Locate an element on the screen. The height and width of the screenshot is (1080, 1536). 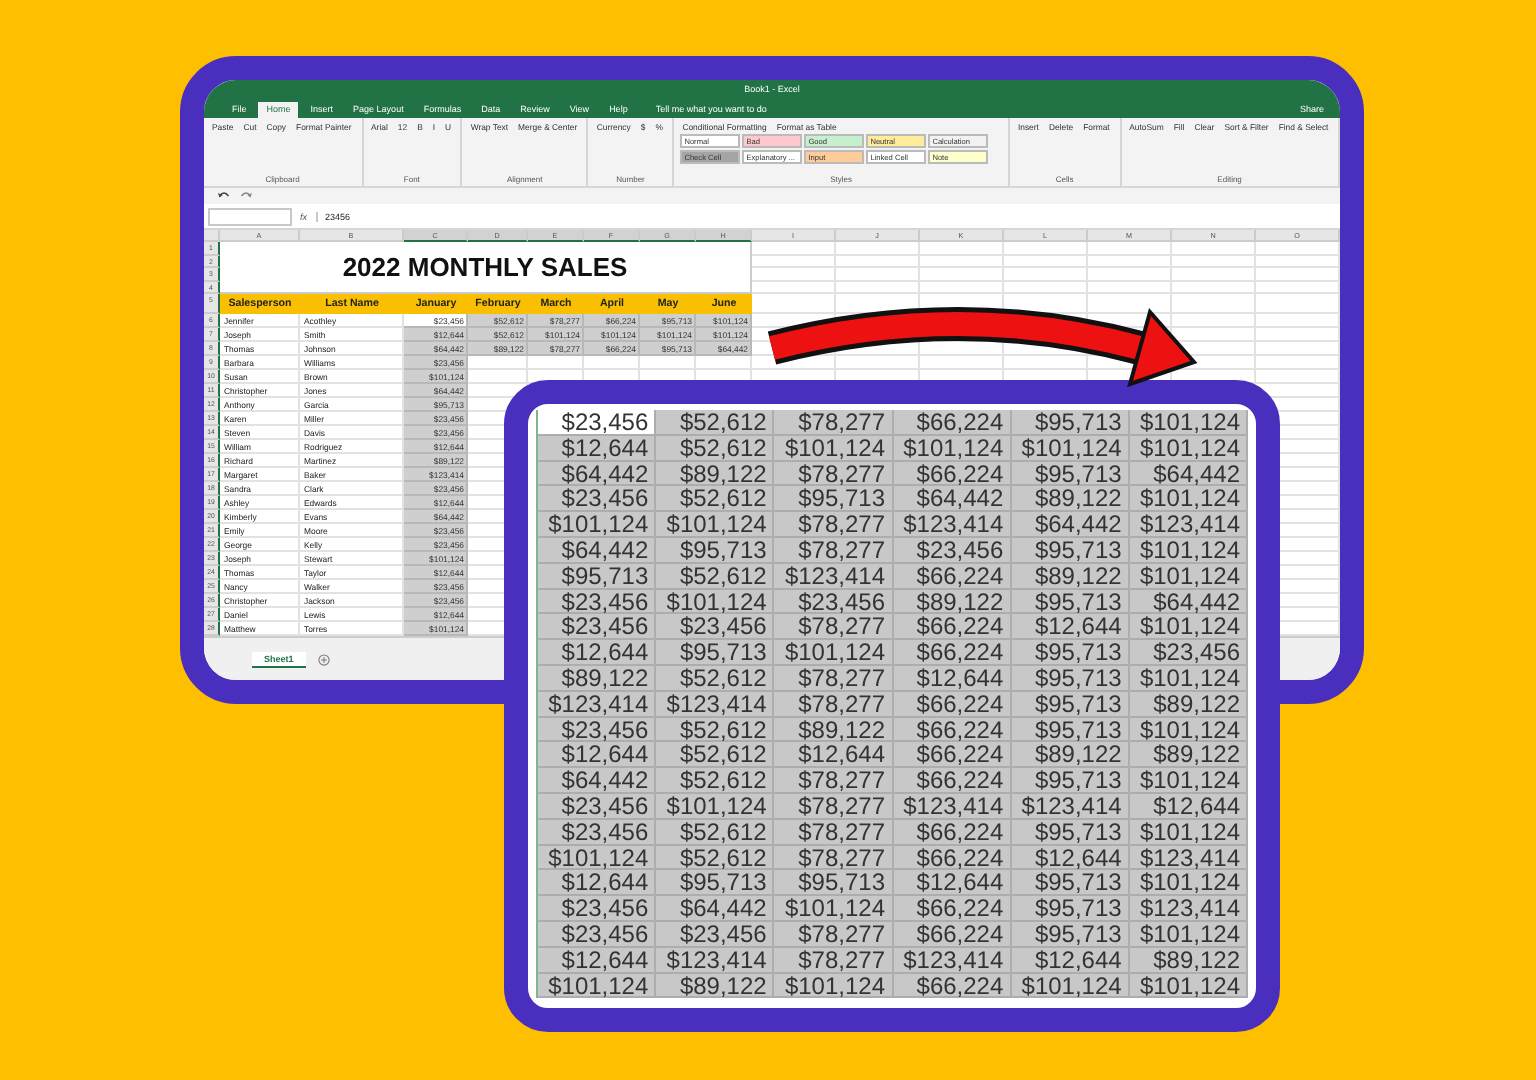
add-sheet-icon is located at coordinates (323, 659).